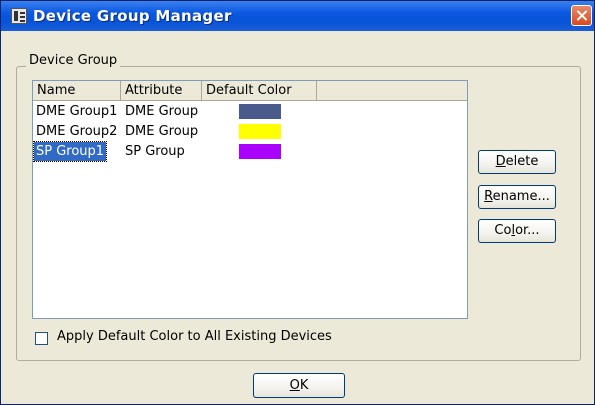 This screenshot has width=595, height=405. I want to click on group-name: DME Group2, so click(77, 131).